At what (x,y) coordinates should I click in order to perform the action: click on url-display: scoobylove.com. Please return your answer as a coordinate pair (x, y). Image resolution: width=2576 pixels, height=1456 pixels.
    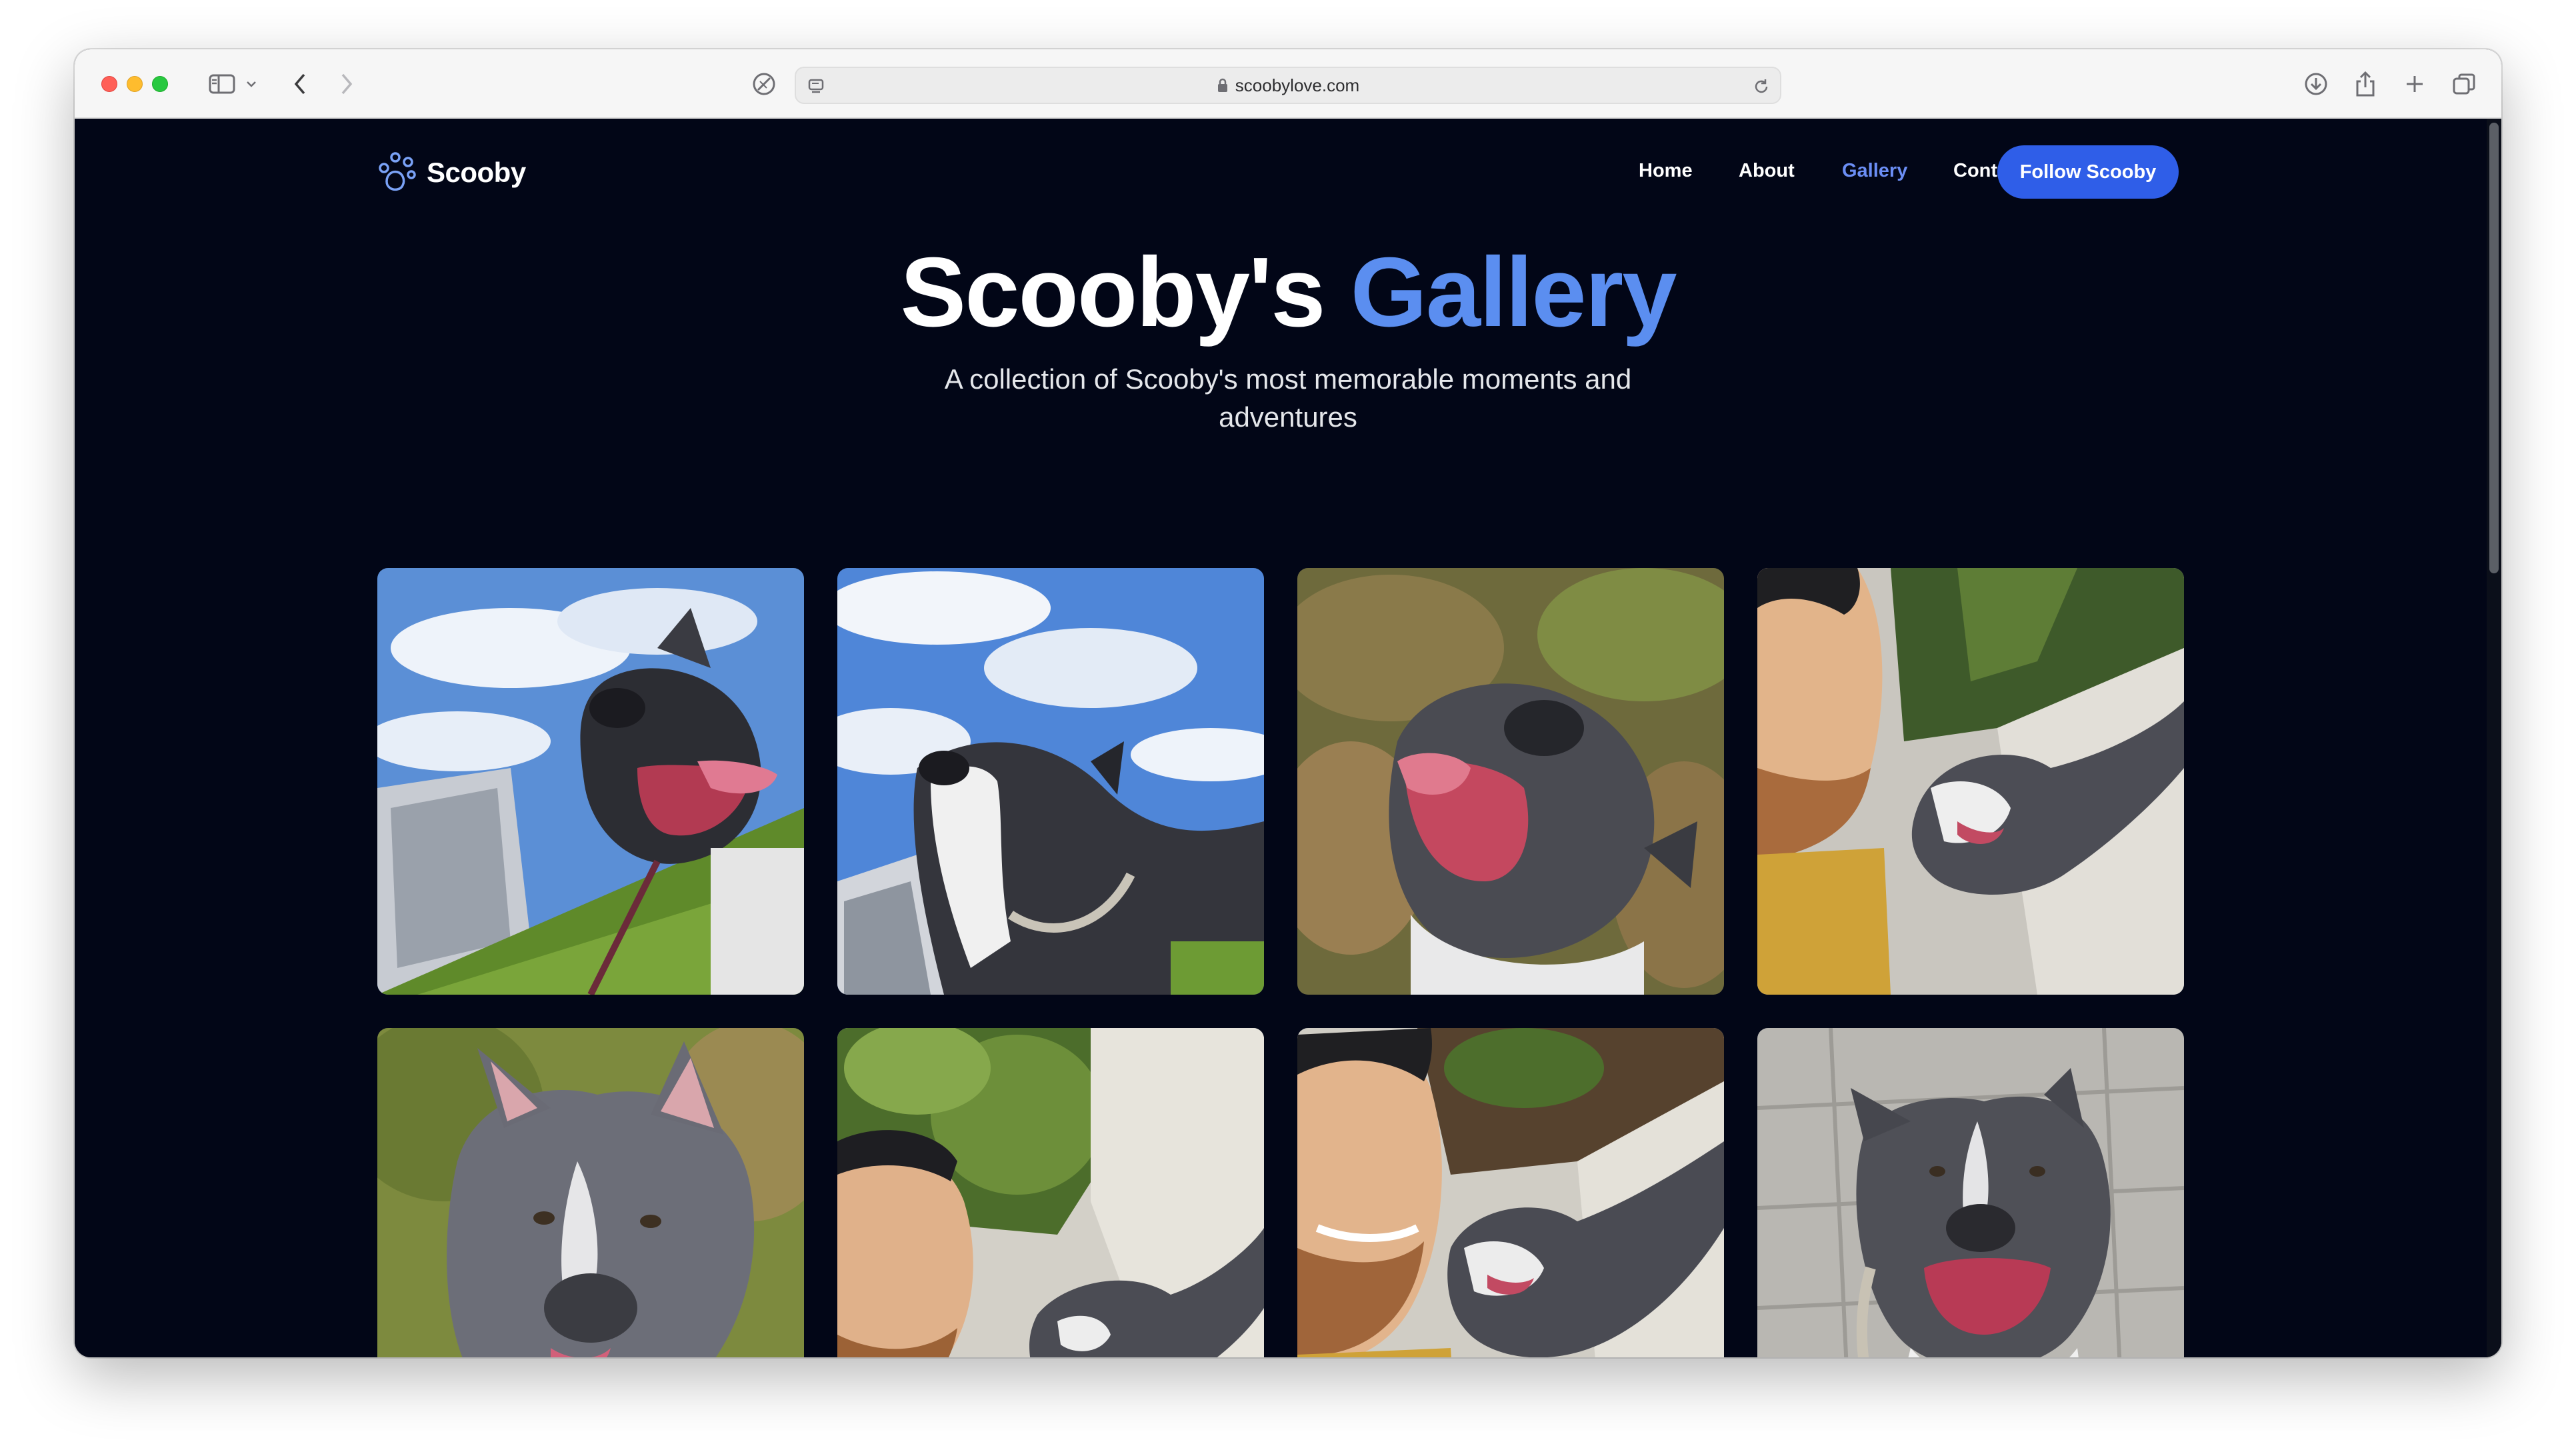
    Looking at the image, I should click on (1288, 85).